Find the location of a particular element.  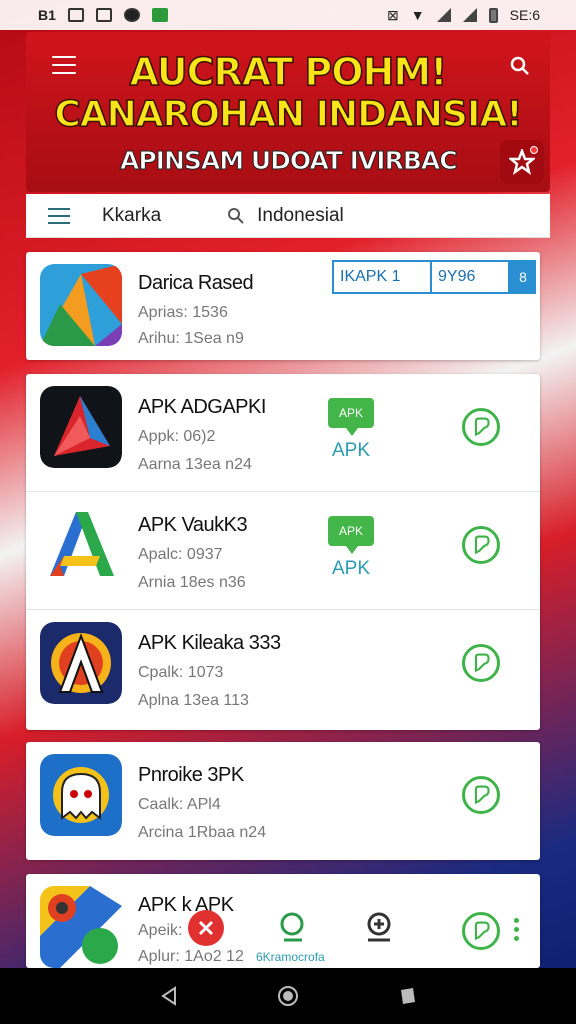

version-button: 8 is located at coordinates (523, 277).